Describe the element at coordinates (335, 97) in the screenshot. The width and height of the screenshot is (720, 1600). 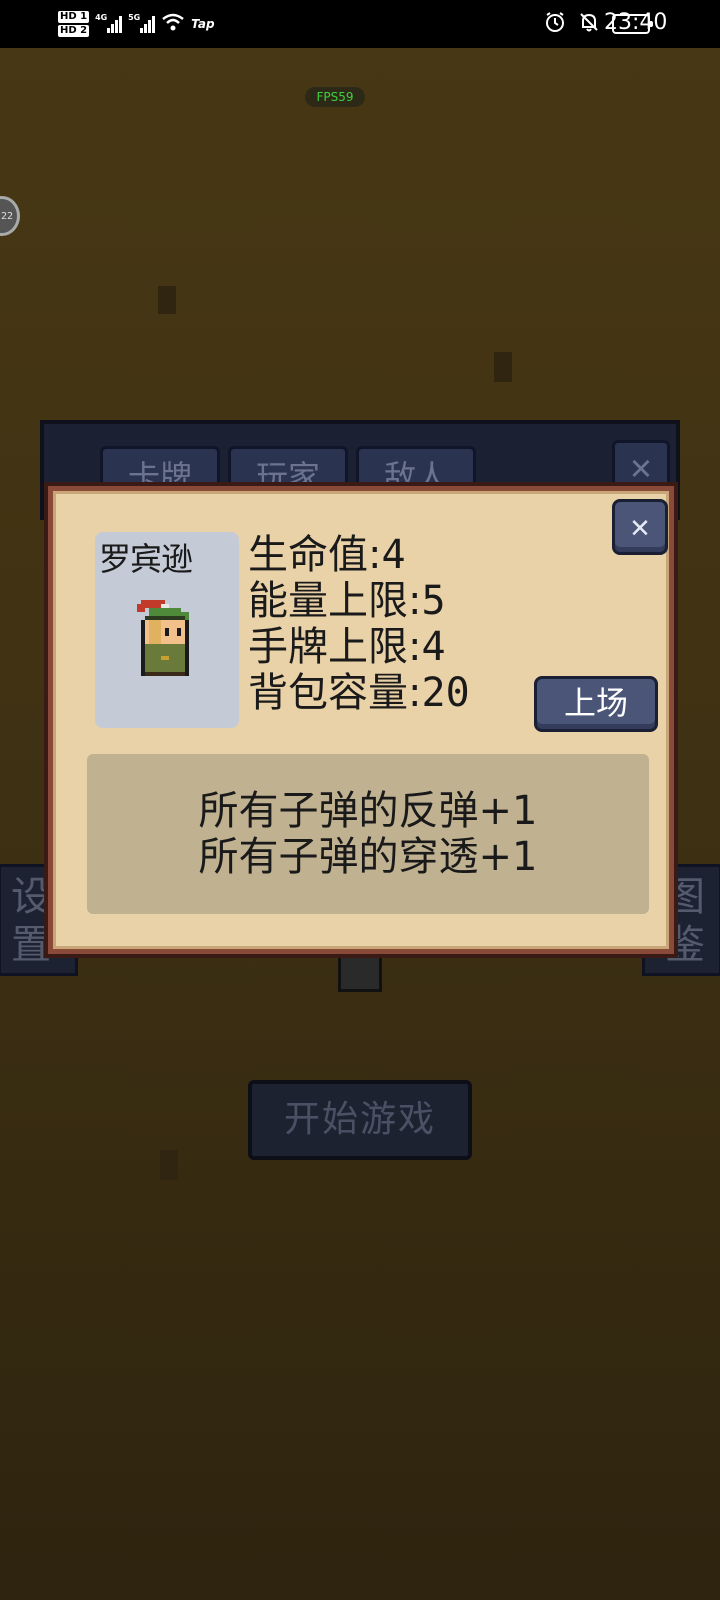
I see `fps-counter: FPS59` at that location.